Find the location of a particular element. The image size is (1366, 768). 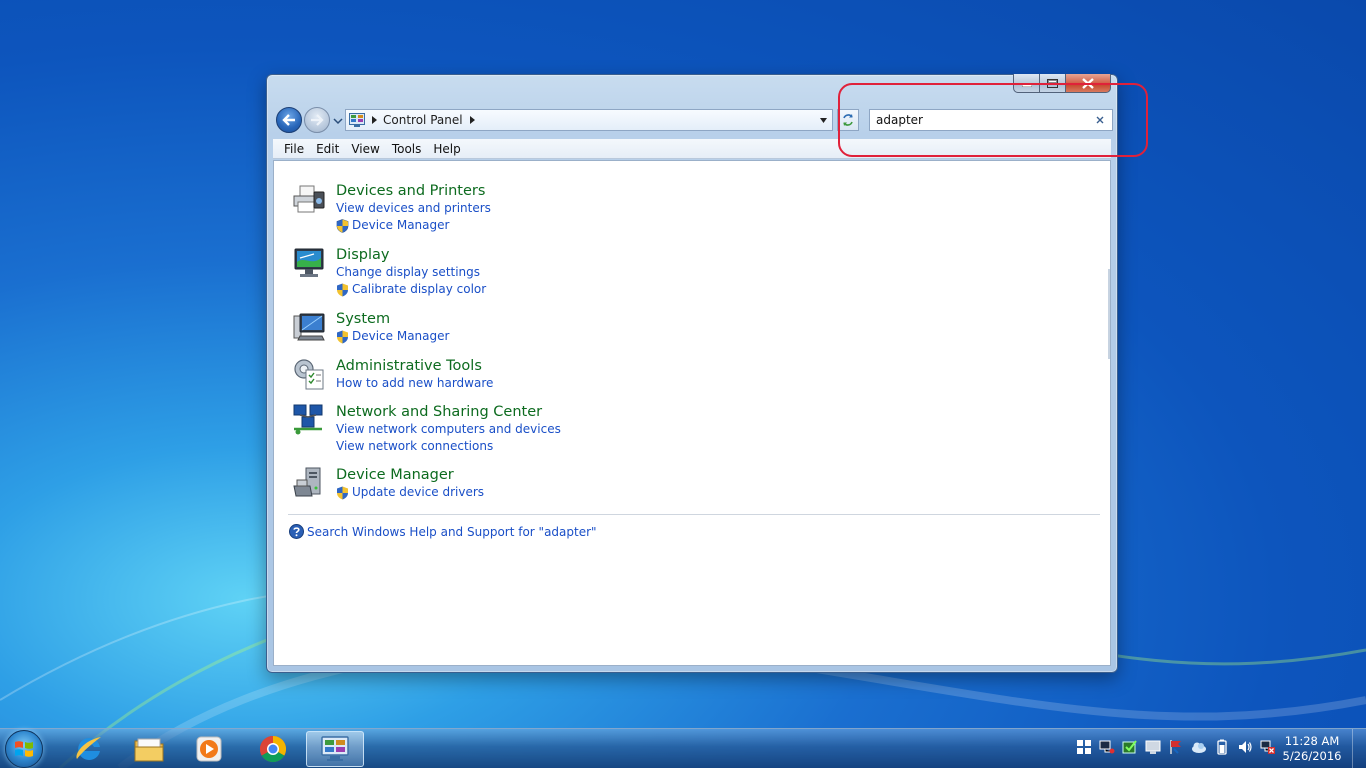

printer-icon is located at coordinates (309, 199).